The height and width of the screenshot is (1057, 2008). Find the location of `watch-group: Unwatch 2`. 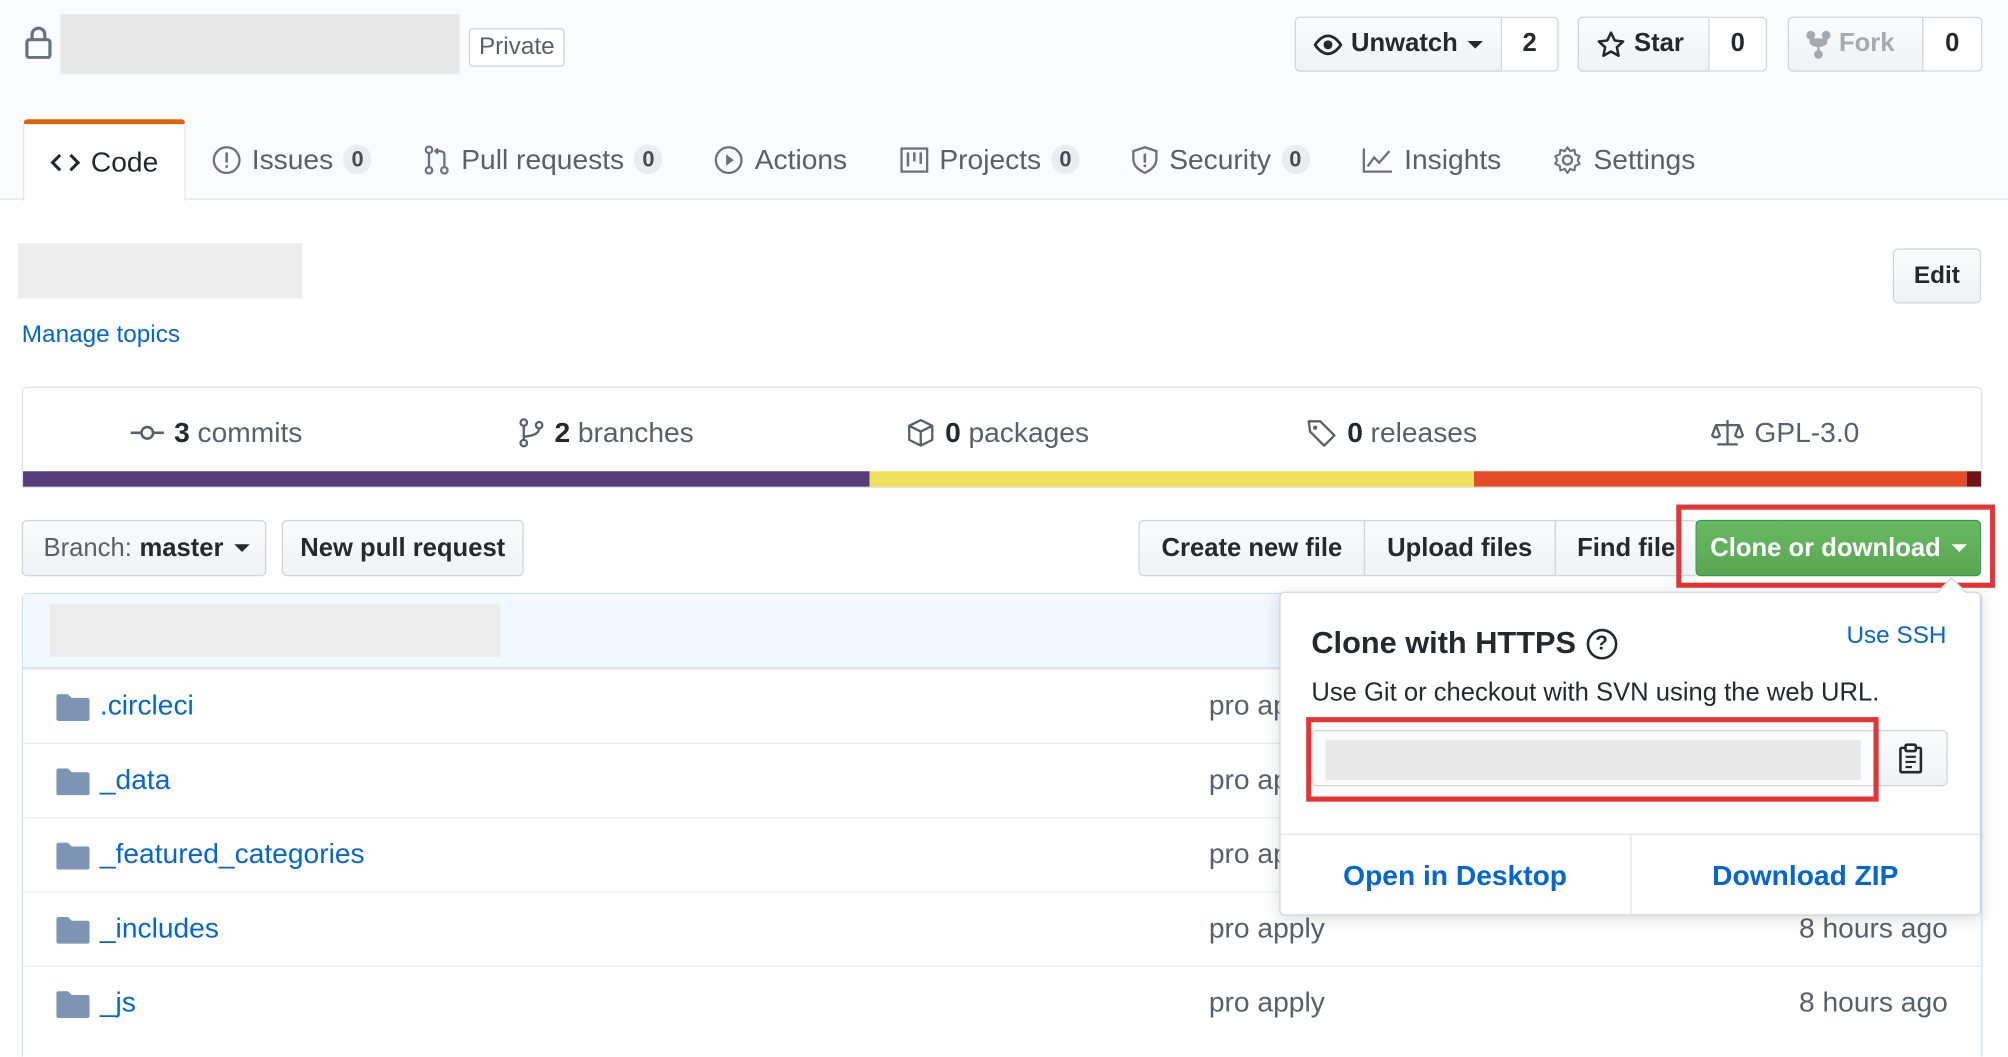

watch-group: Unwatch 2 is located at coordinates (1426, 44).